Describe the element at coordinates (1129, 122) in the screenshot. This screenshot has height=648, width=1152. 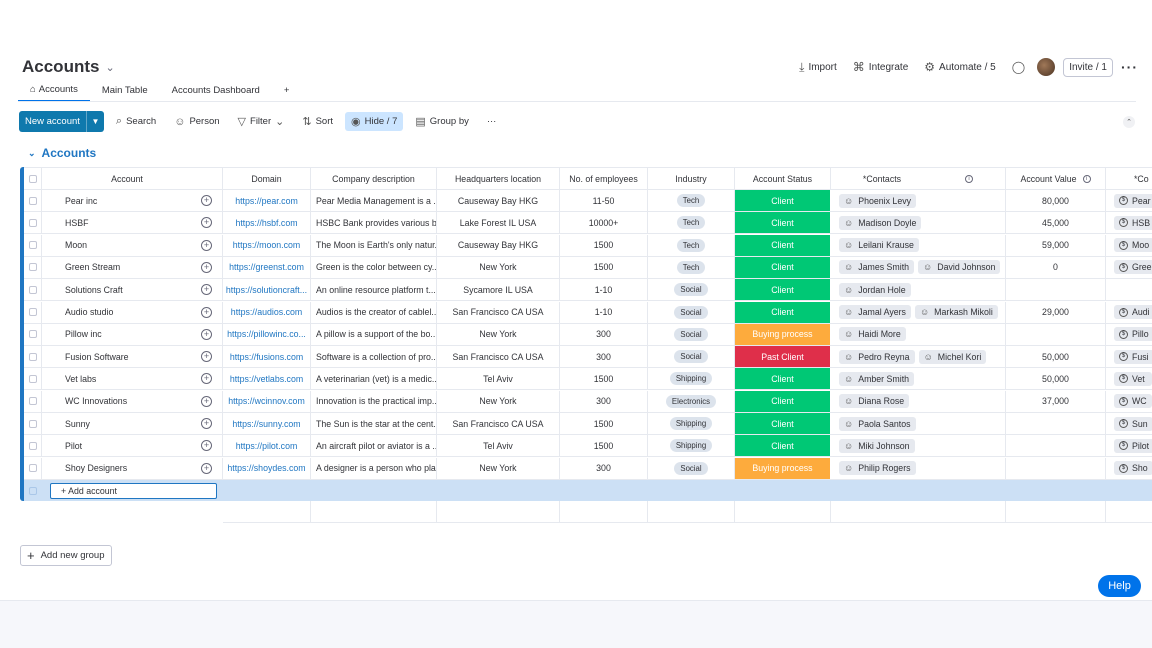
I see `collapse-header-icon: ⌃` at that location.